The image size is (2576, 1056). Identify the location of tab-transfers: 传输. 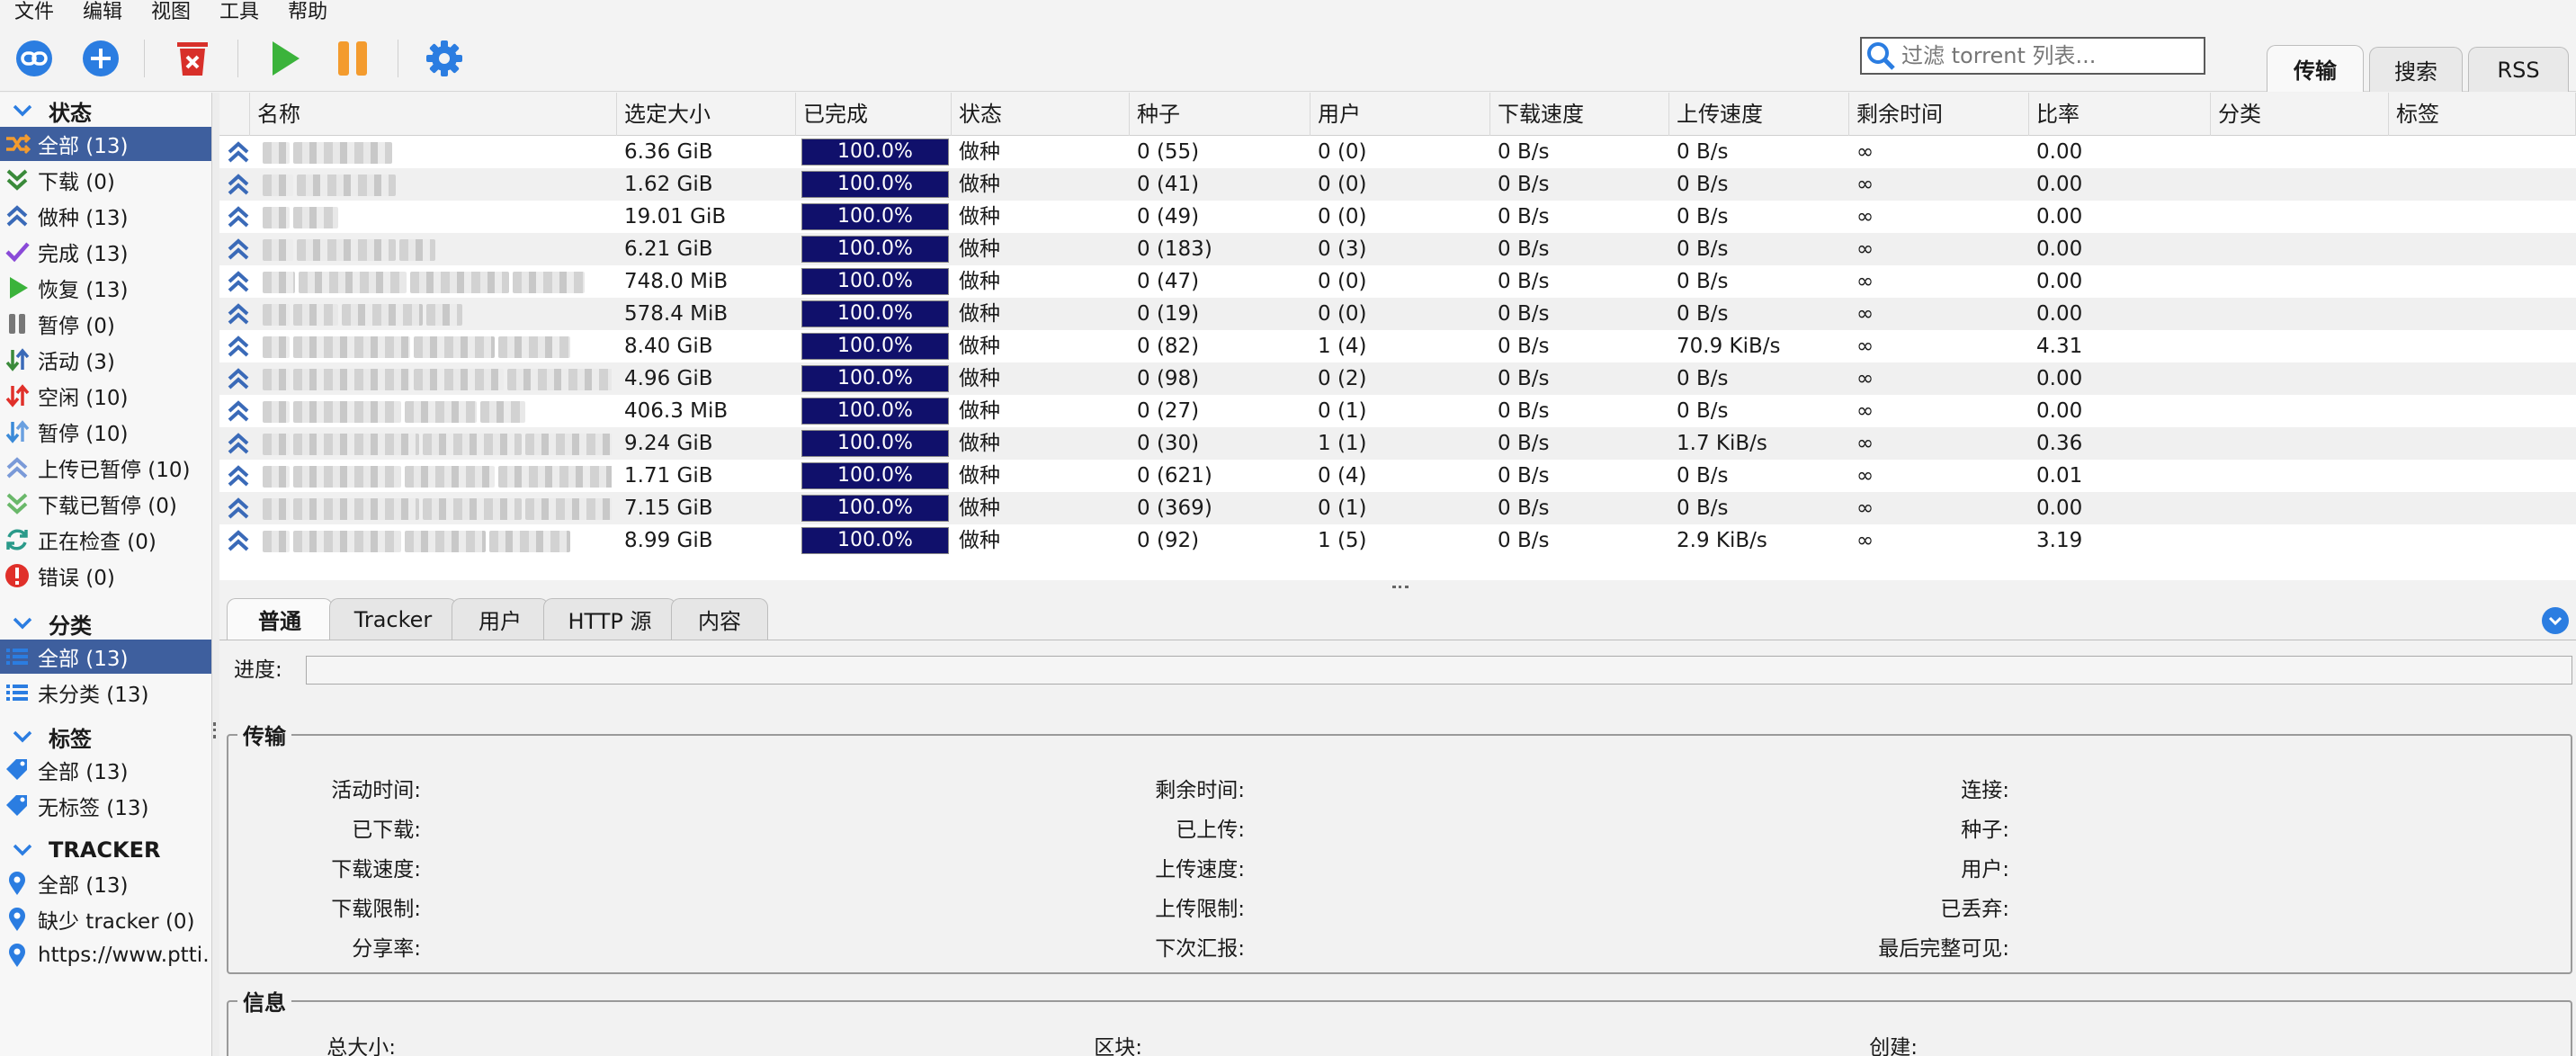
(2315, 68).